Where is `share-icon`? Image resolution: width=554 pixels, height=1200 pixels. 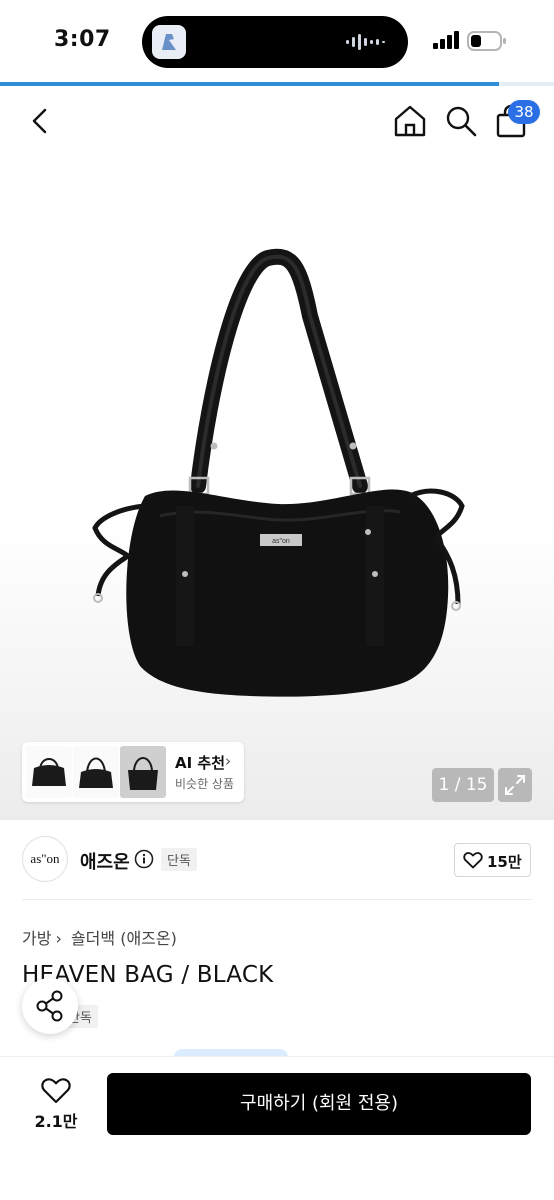 share-icon is located at coordinates (49, 1006).